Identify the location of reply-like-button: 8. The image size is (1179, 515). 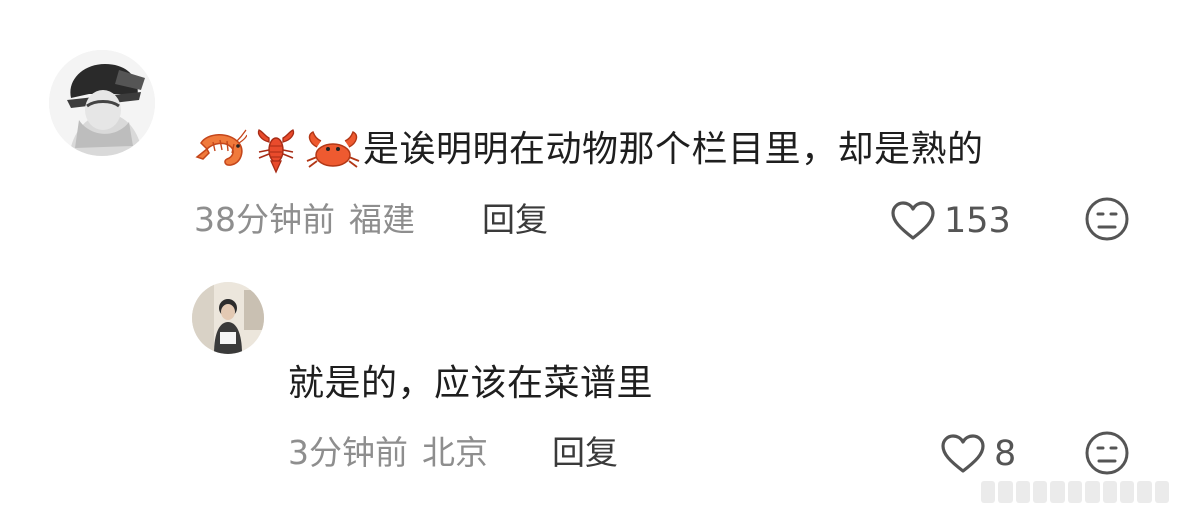
(978, 454).